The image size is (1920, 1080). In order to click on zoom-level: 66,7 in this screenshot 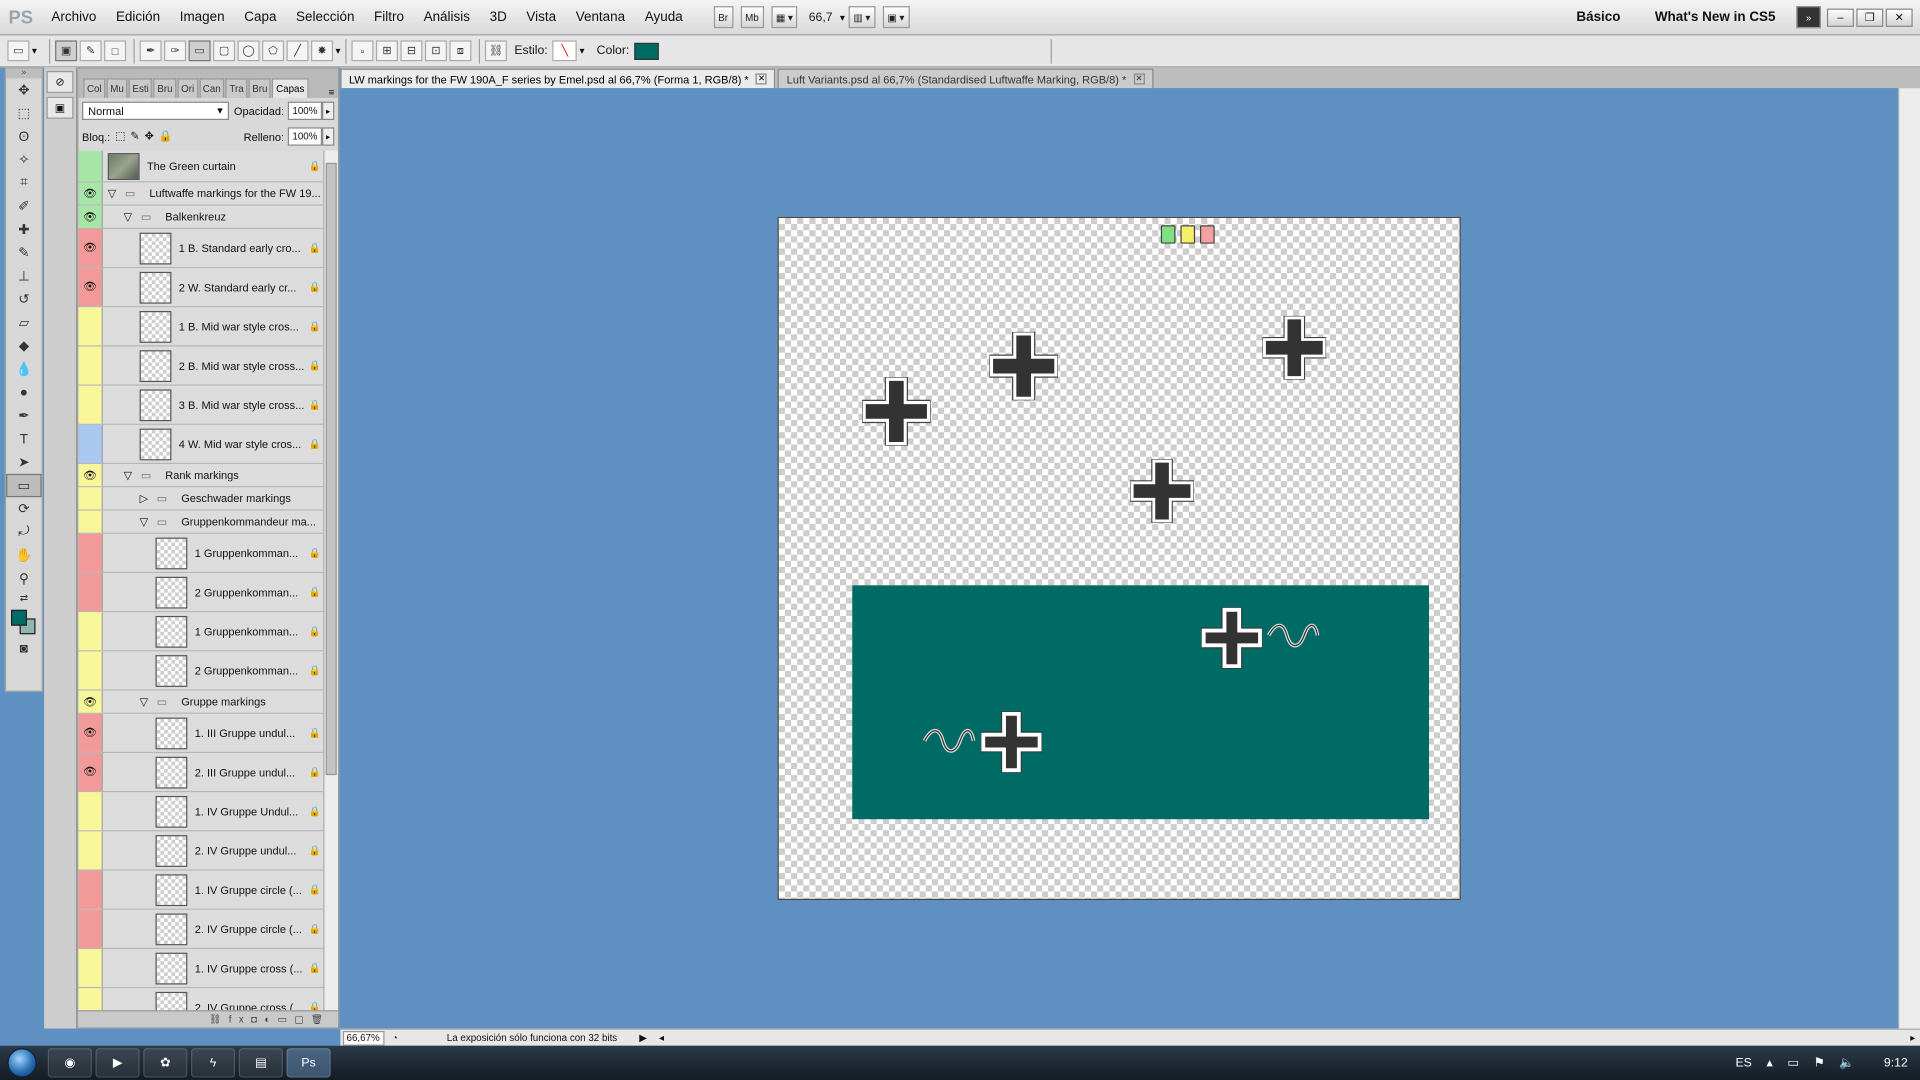, I will do `click(820, 17)`.